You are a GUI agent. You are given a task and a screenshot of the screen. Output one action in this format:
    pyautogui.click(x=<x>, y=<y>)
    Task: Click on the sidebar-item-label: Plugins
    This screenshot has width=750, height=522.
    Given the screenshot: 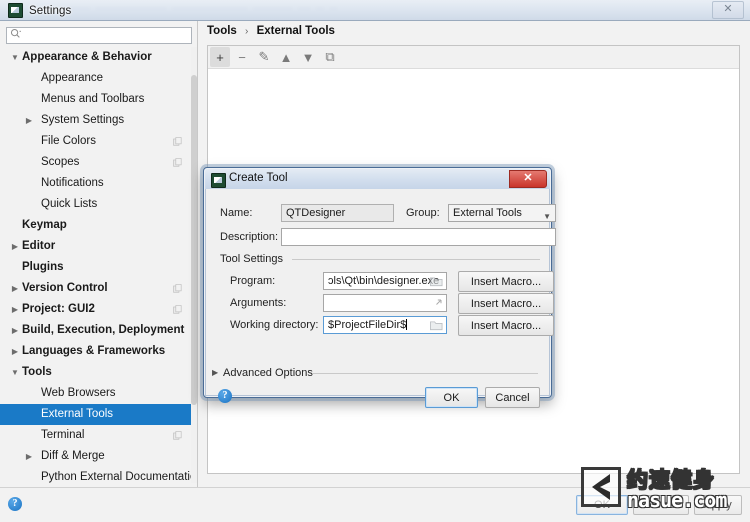 What is the action you would take?
    pyautogui.click(x=43, y=267)
    